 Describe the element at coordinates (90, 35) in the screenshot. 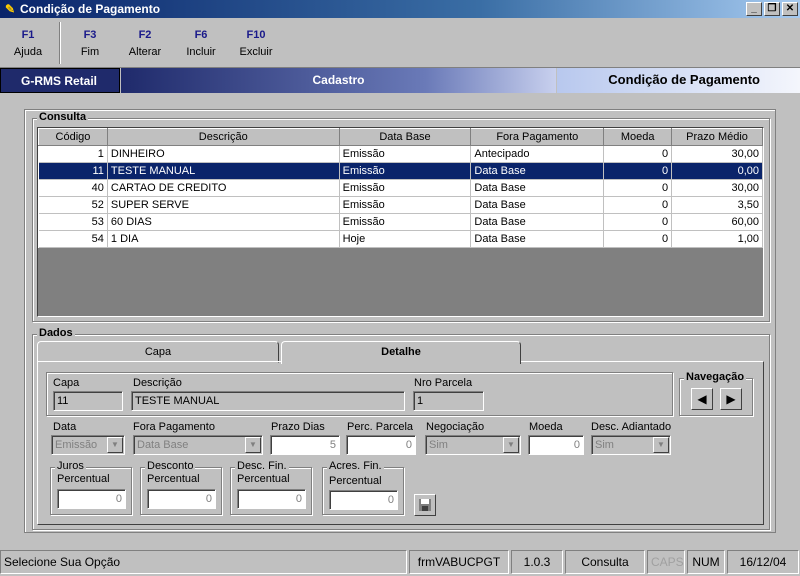

I see `exit-key: F3` at that location.